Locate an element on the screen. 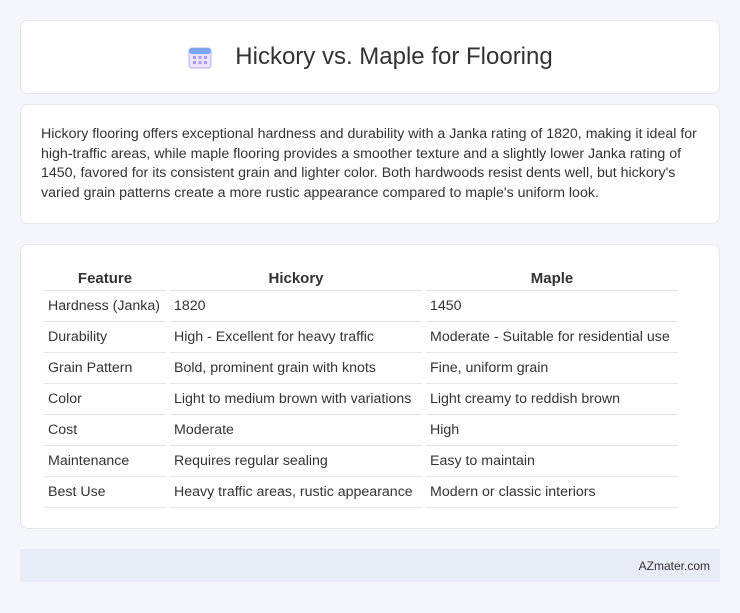  cell-maple: High is located at coordinates (552, 430).